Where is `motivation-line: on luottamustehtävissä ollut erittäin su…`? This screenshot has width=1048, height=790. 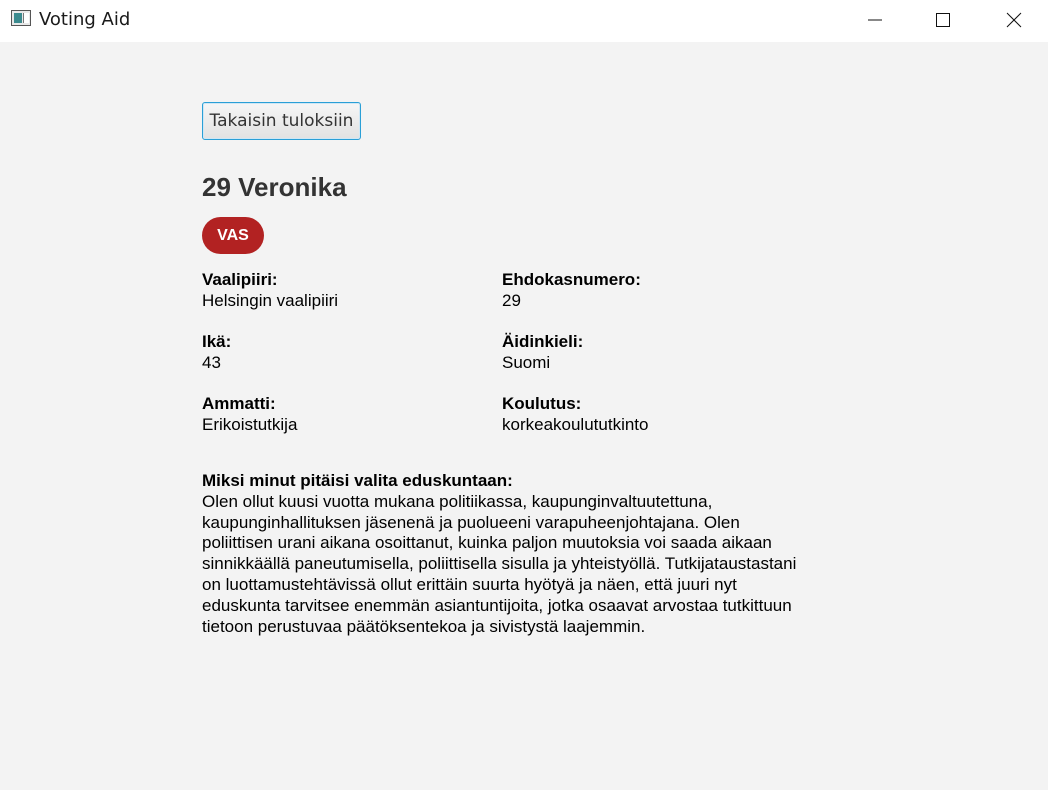
motivation-line: on luottamustehtävissä ollut erittäin su… is located at coordinates (469, 584).